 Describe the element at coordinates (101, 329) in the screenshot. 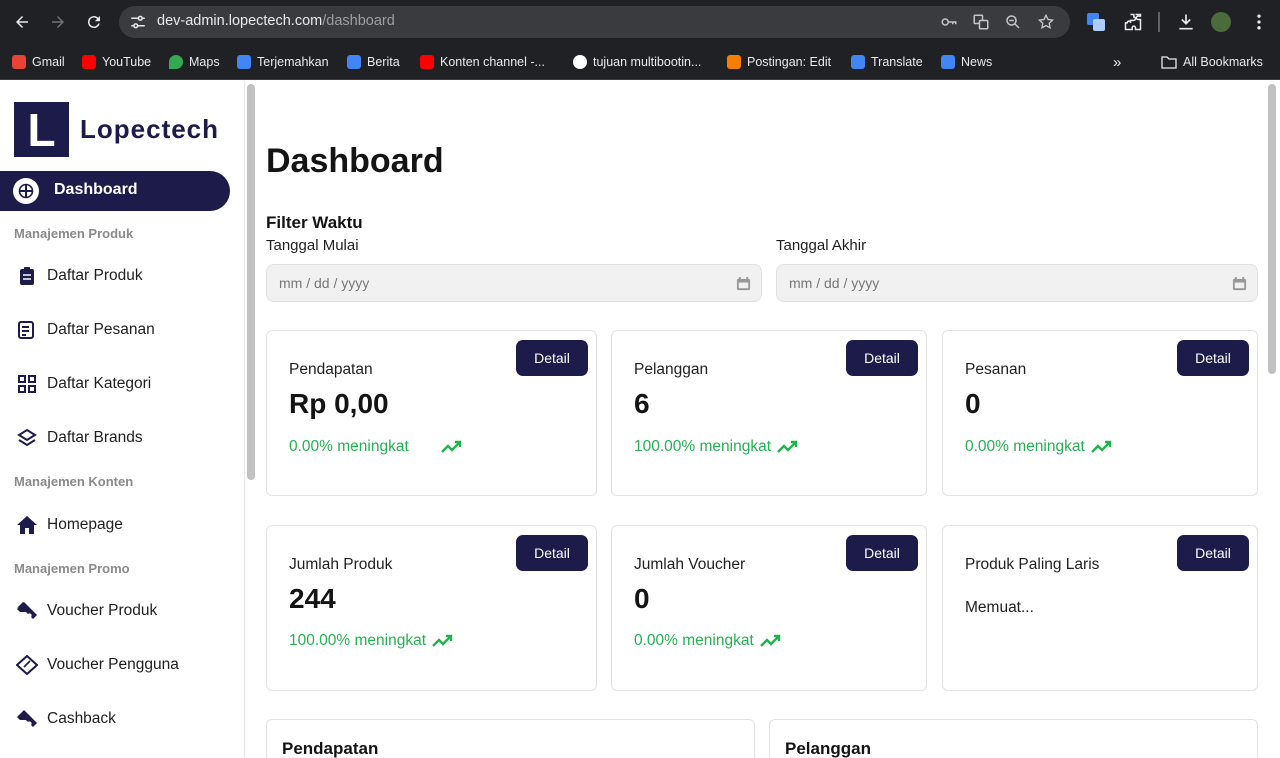

I see `sidebar-item-label: Daftar Pesanan` at that location.